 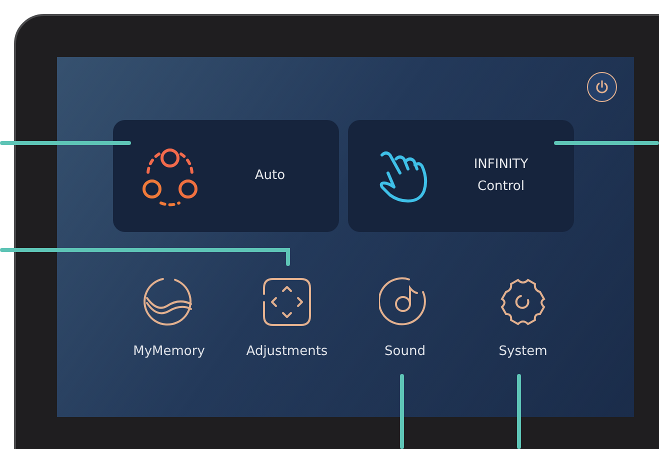 I want to click on app-button: Sound, so click(x=405, y=317).